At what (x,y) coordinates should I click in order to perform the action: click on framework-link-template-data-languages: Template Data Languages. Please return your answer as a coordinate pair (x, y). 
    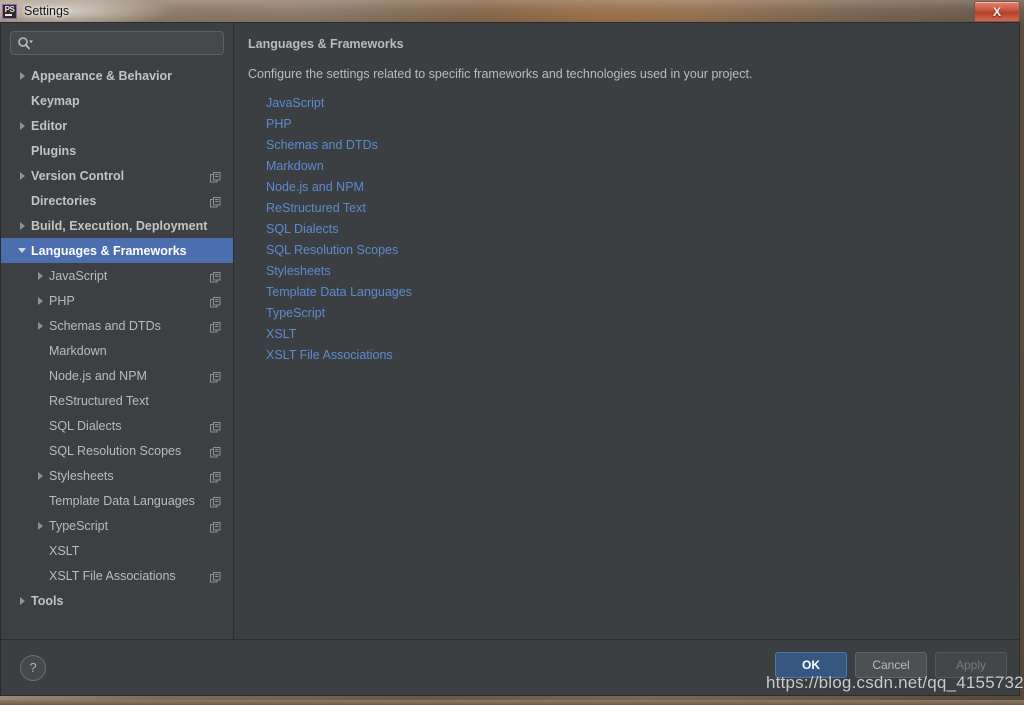
    Looking at the image, I should click on (339, 292).